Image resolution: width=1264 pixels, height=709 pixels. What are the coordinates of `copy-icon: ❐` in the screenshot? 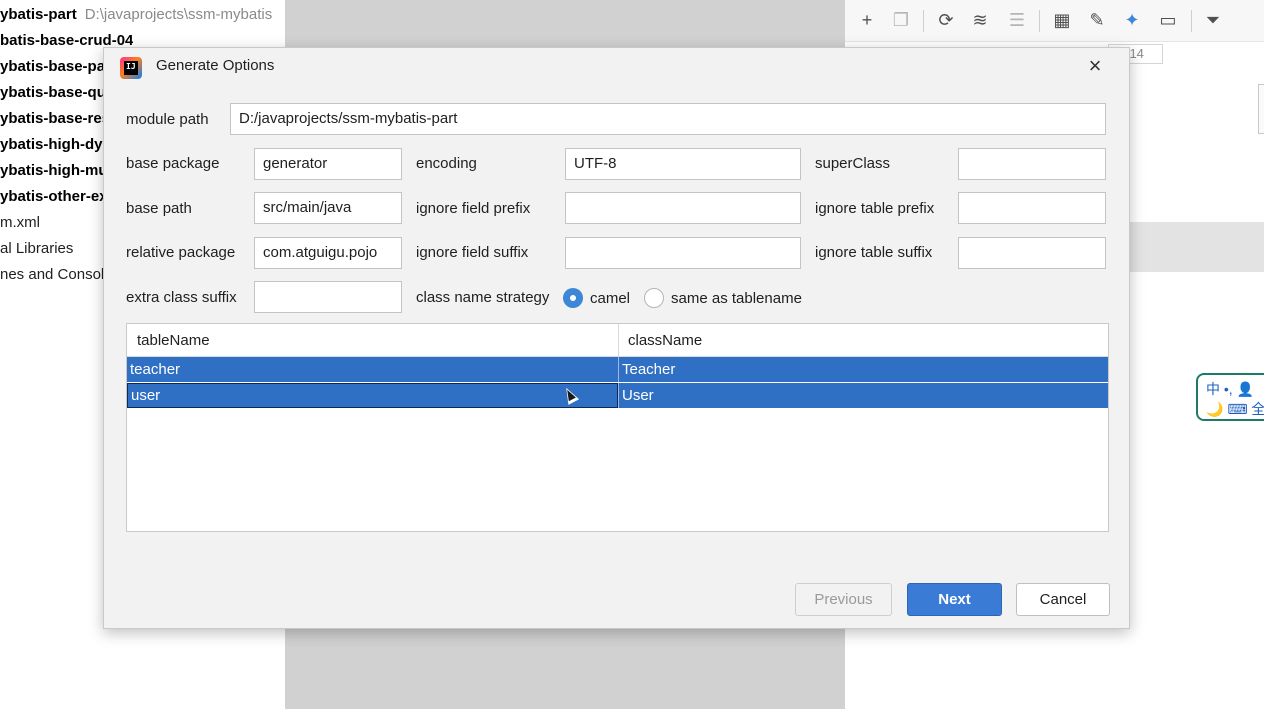 It's located at (901, 20).